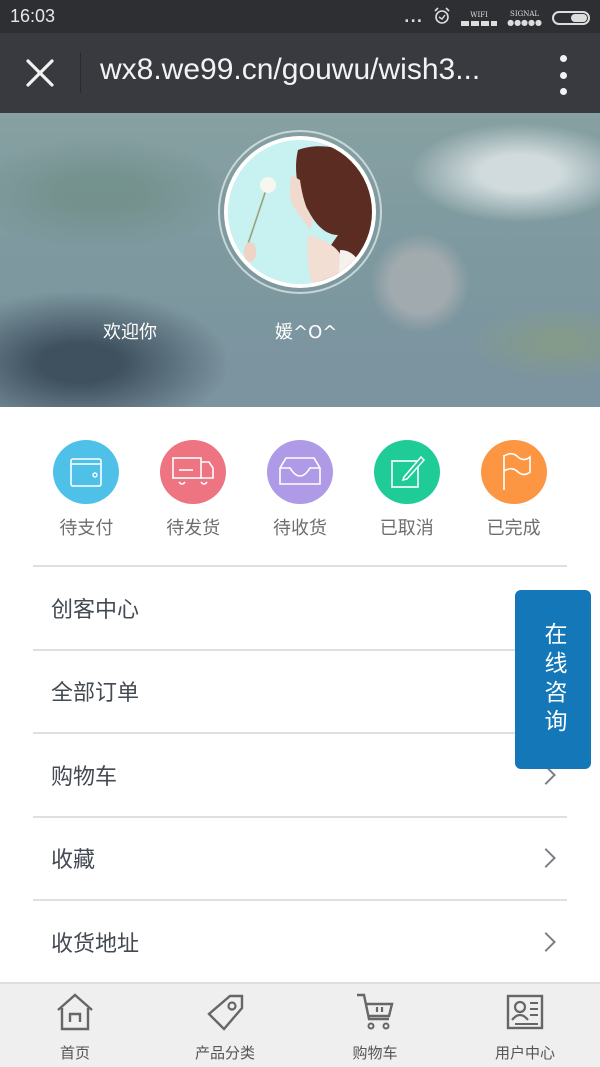 The height and width of the screenshot is (1067, 600). What do you see at coordinates (300, 941) in the screenshot?
I see `menu-item-shipping-address: 收货地址` at bounding box center [300, 941].